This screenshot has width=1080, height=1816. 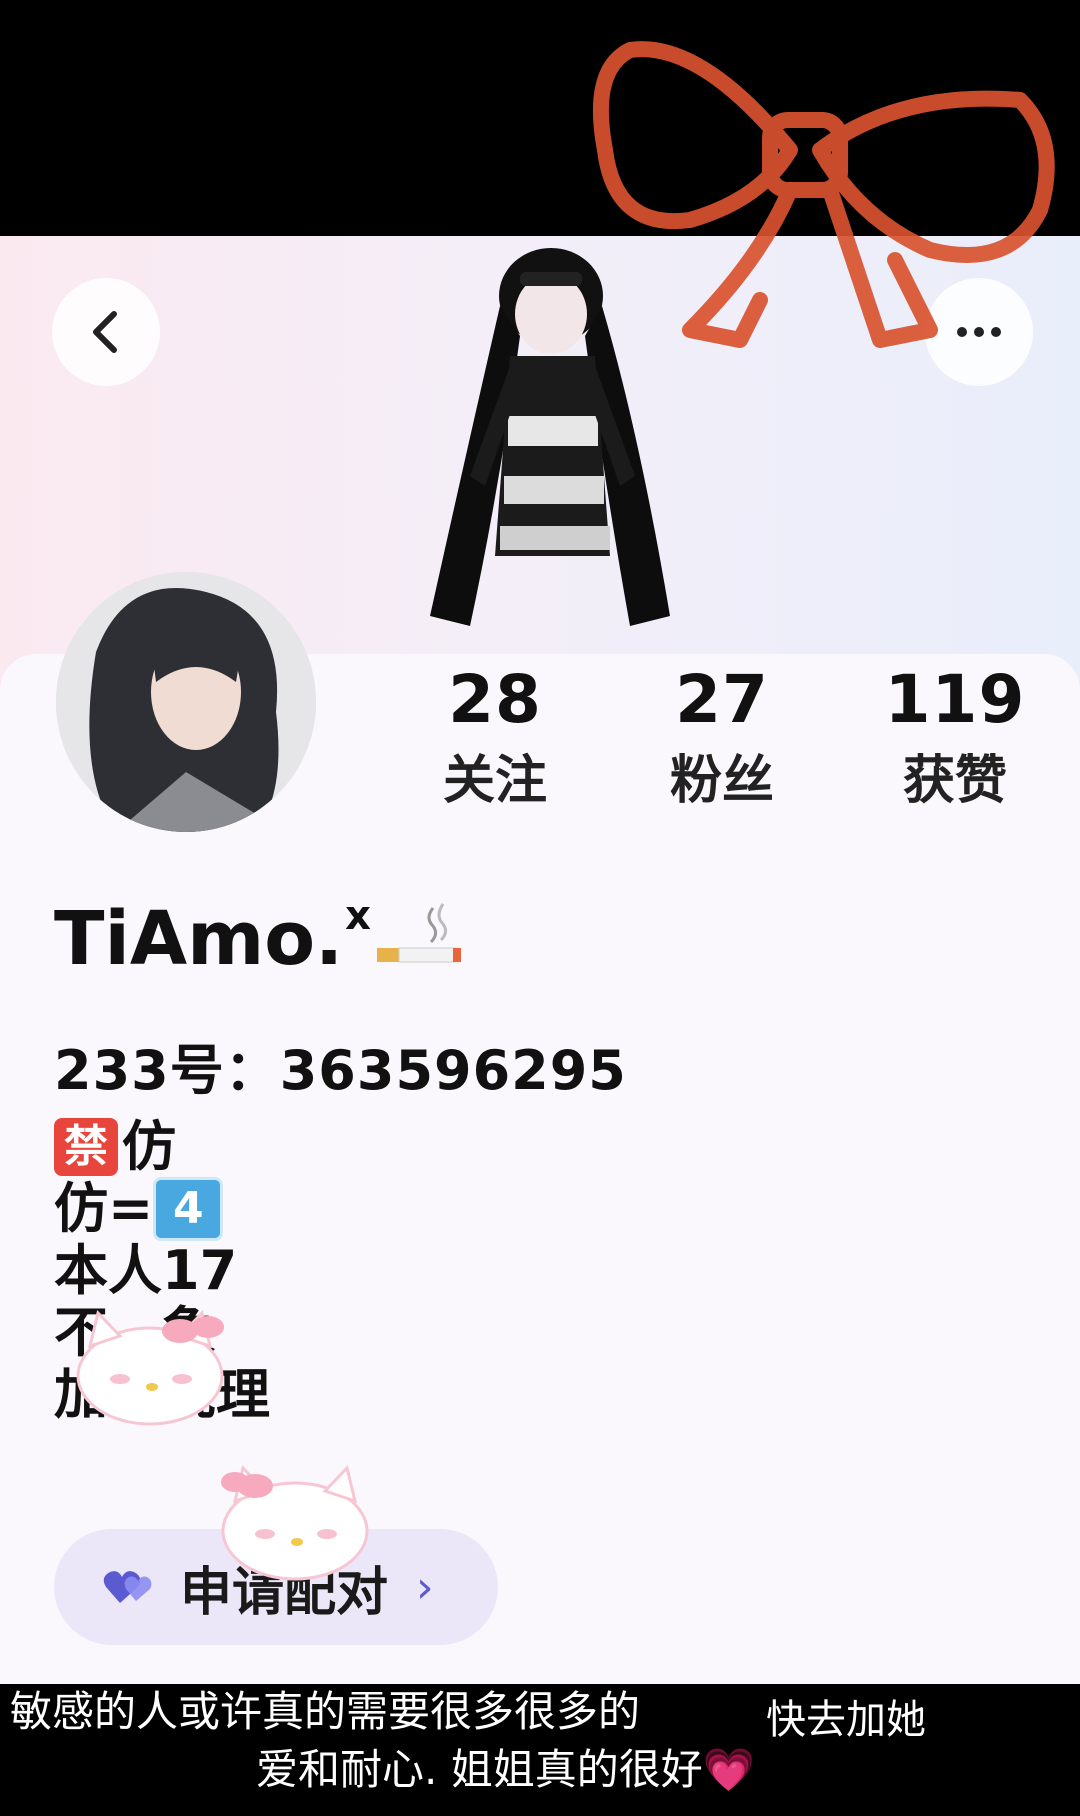 What do you see at coordinates (358, 916) in the screenshot?
I see `username-sup: x` at bounding box center [358, 916].